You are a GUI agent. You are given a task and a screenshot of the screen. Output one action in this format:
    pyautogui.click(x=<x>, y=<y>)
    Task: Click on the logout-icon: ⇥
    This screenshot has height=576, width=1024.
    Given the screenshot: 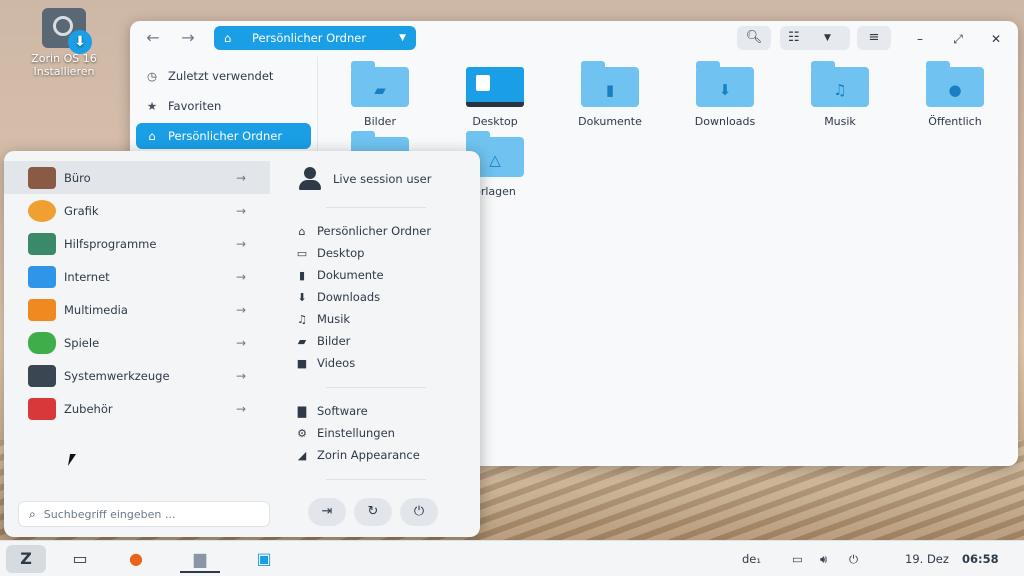 What is the action you would take?
    pyautogui.click(x=327, y=511)
    